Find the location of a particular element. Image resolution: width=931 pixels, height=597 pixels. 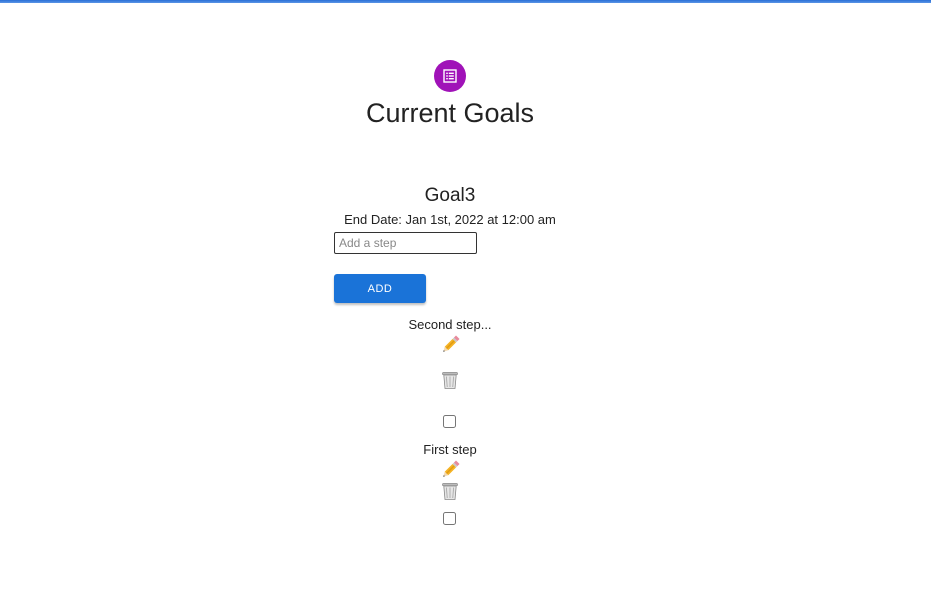

list-alt-icon is located at coordinates (450, 76).